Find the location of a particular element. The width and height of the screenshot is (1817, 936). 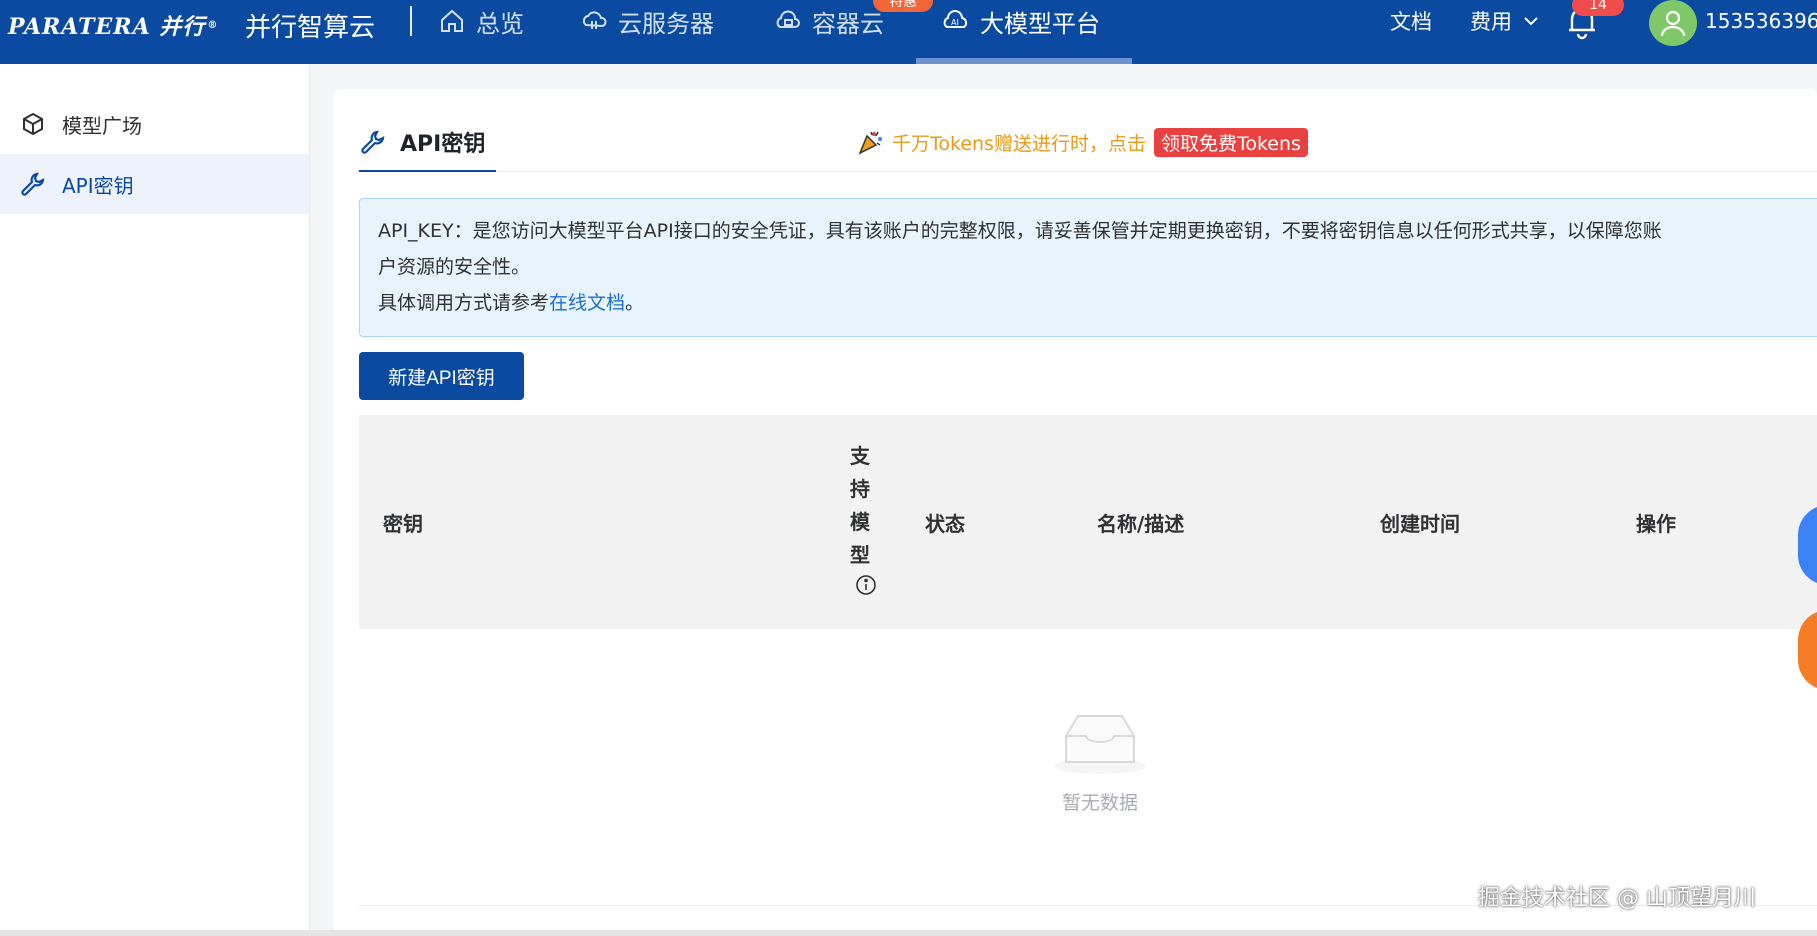

chevron-down-icon is located at coordinates (1531, 21).